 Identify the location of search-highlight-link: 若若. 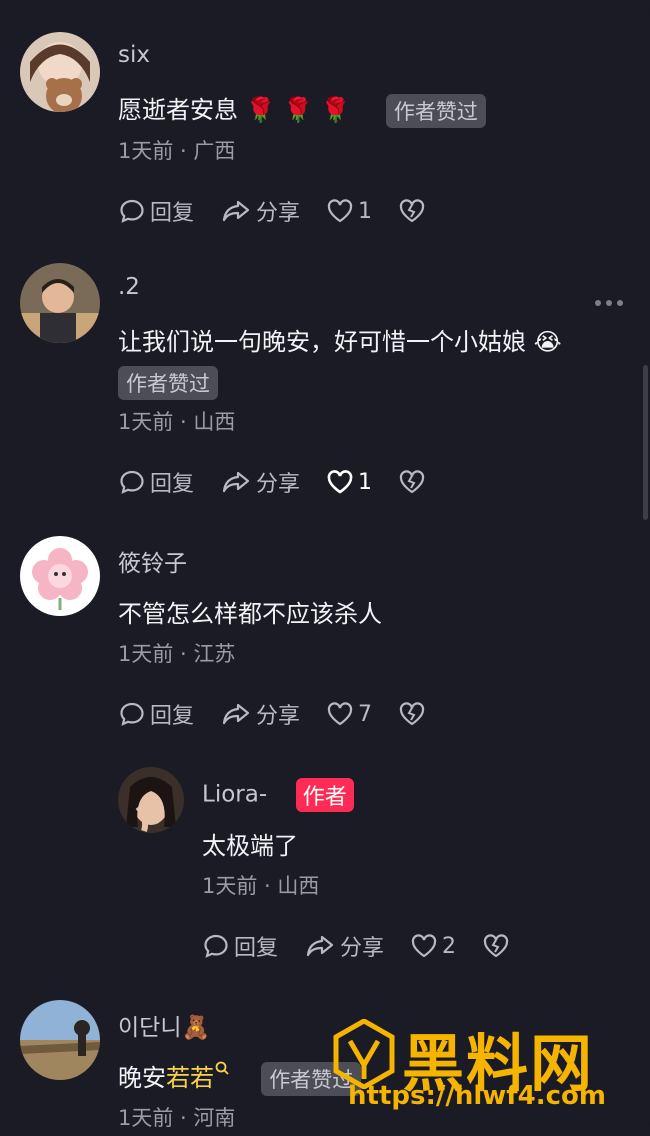
(190, 1078).